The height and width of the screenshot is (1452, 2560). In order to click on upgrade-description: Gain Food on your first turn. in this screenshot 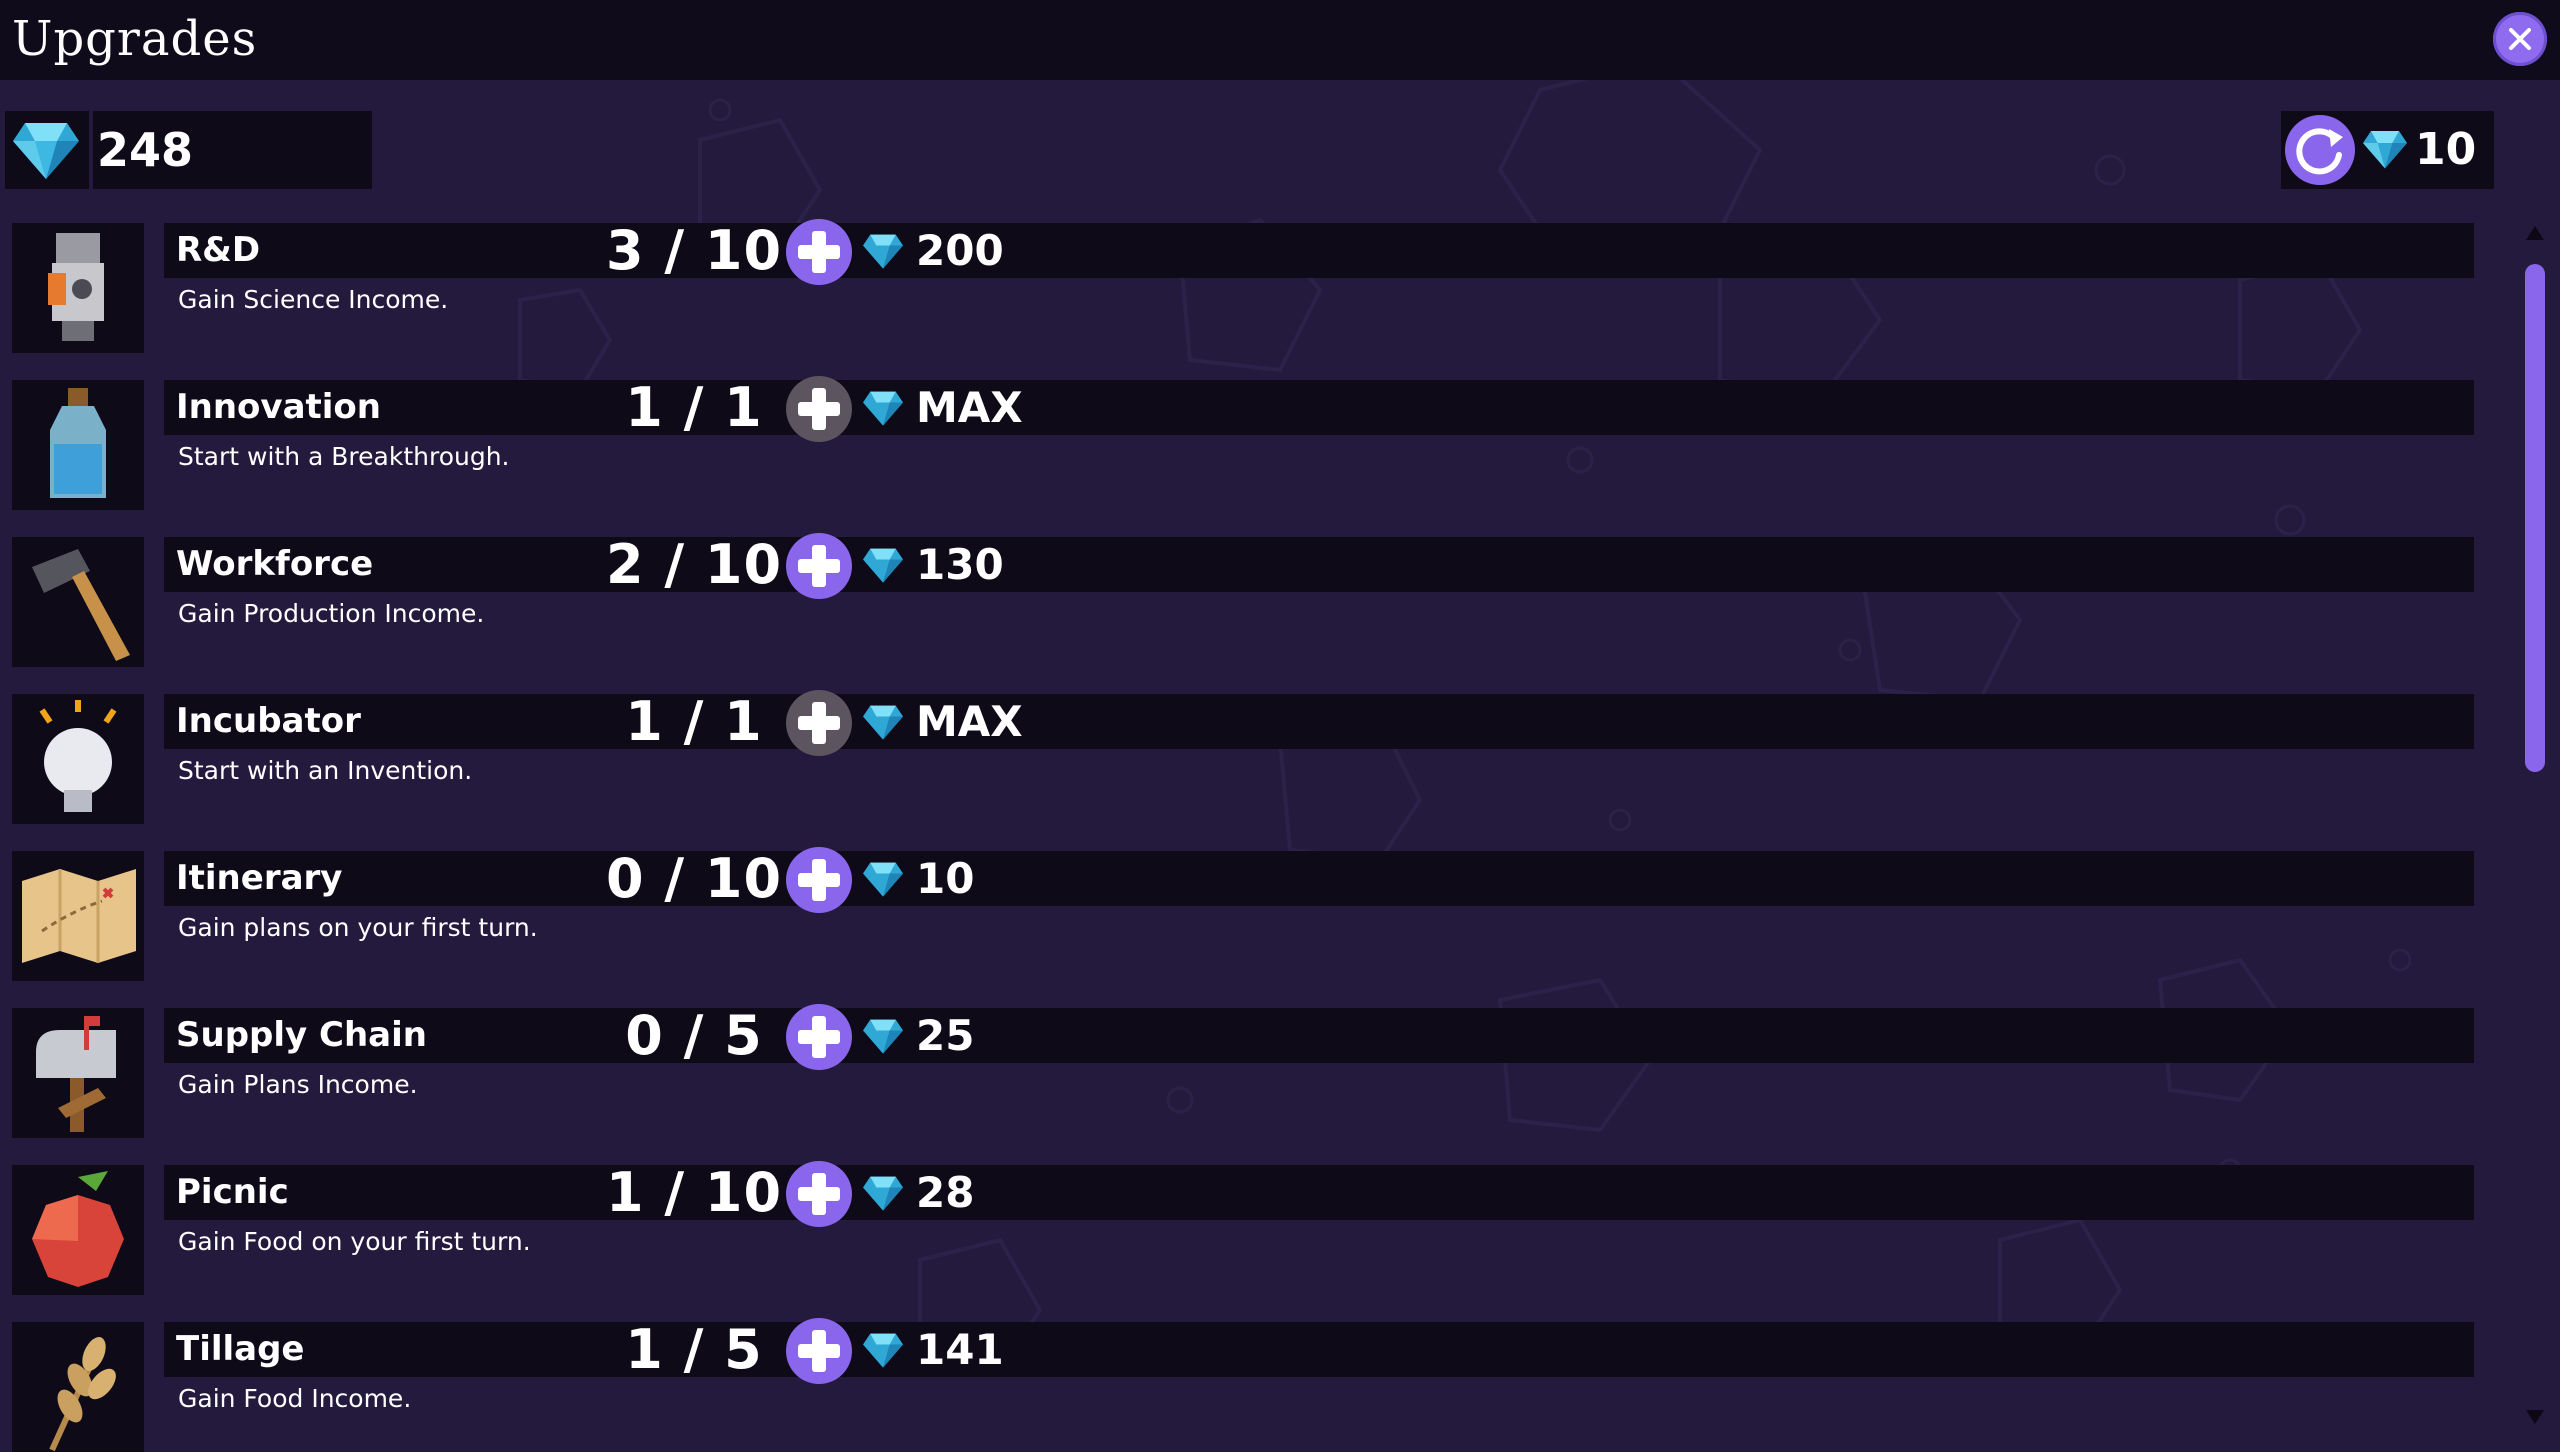, I will do `click(354, 1241)`.